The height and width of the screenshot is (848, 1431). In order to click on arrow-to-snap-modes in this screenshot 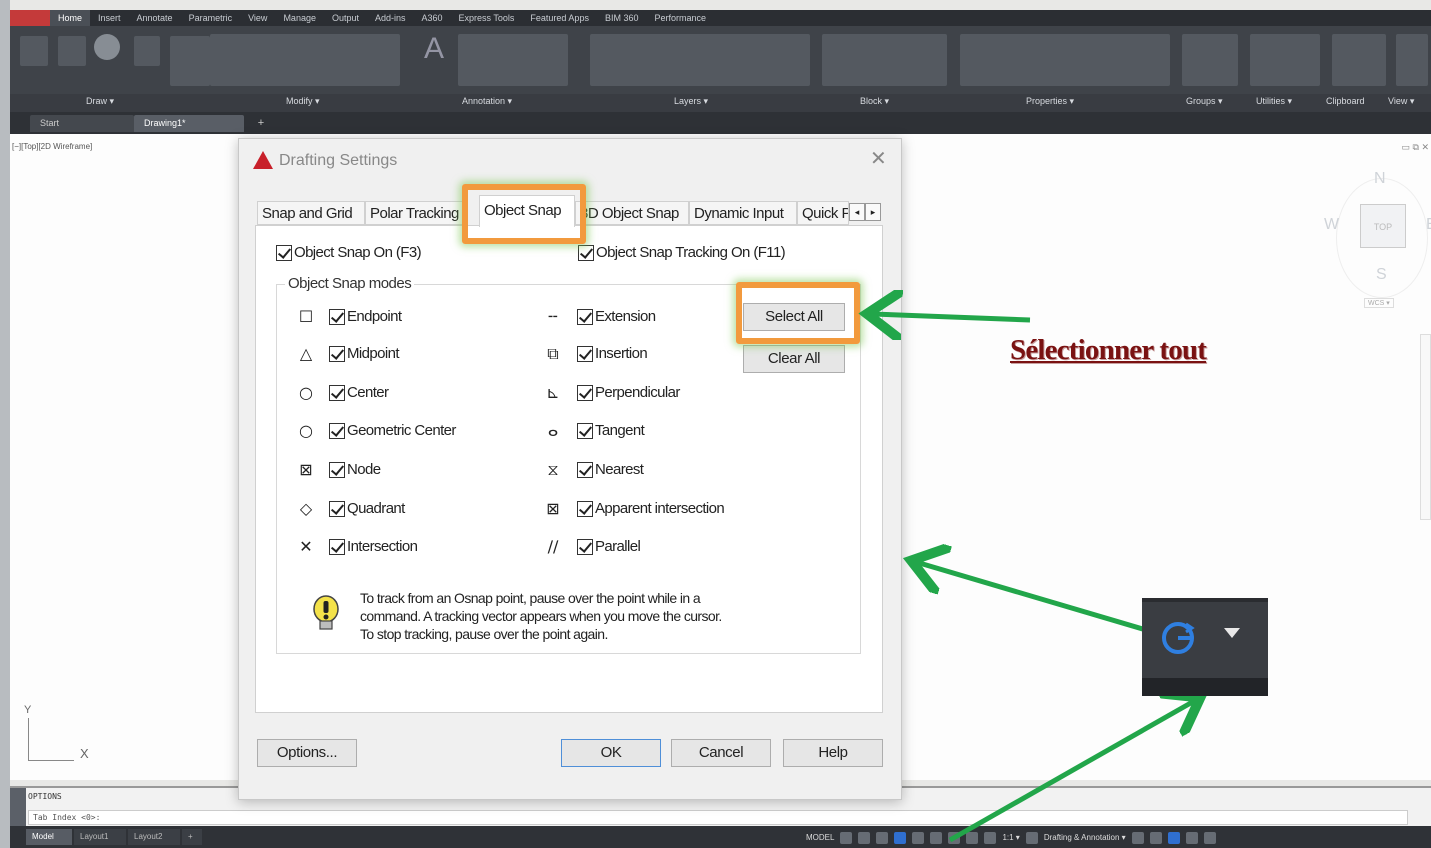, I will do `click(1031, 597)`.